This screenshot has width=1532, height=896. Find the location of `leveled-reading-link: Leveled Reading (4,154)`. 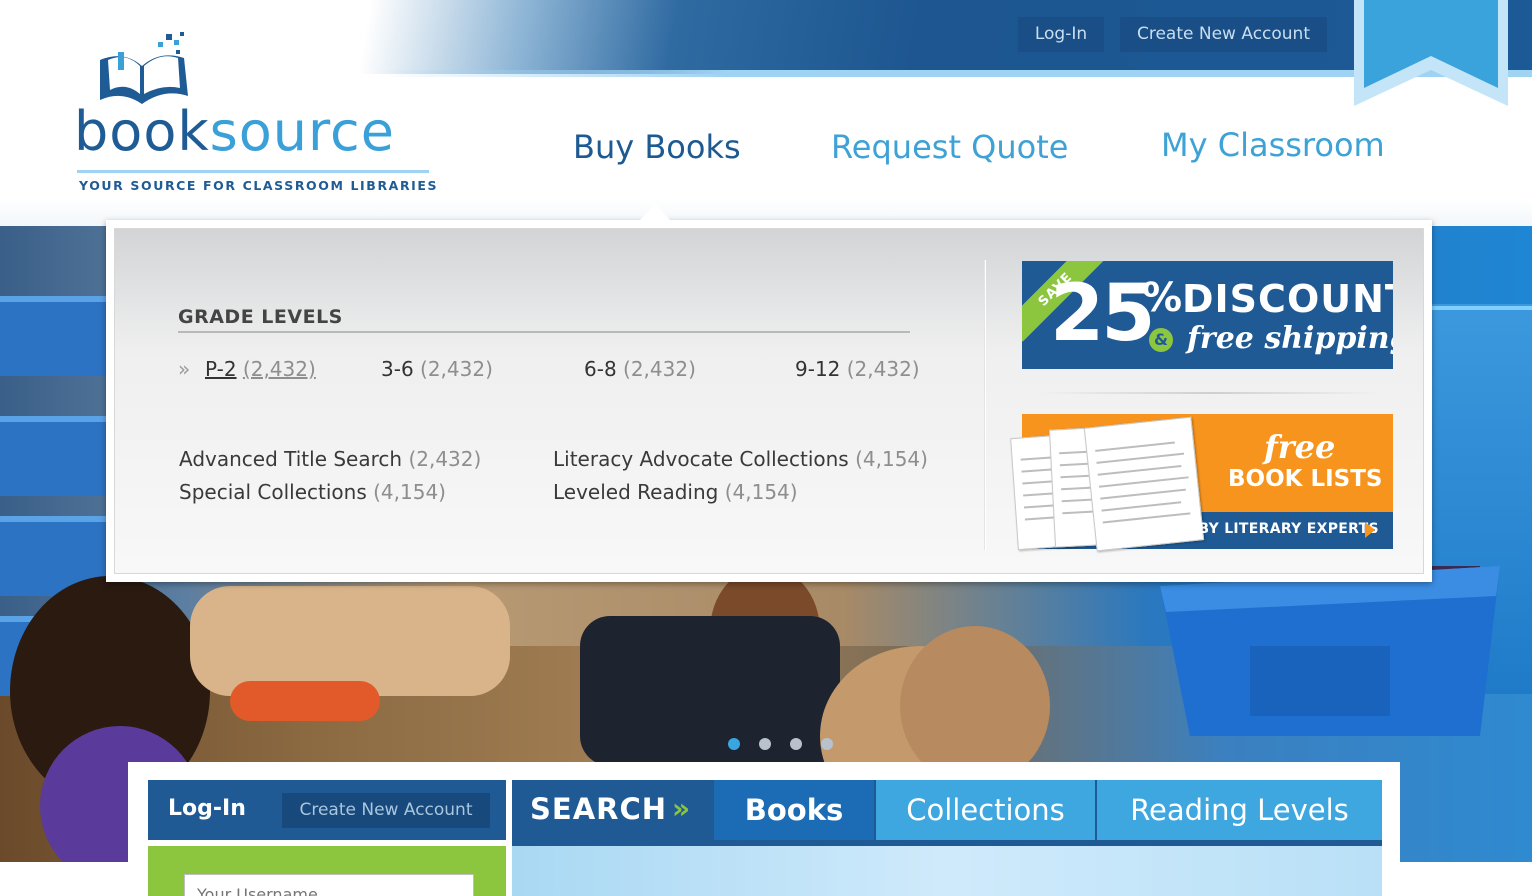

leveled-reading-link: Leveled Reading (4,154) is located at coordinates (675, 492).